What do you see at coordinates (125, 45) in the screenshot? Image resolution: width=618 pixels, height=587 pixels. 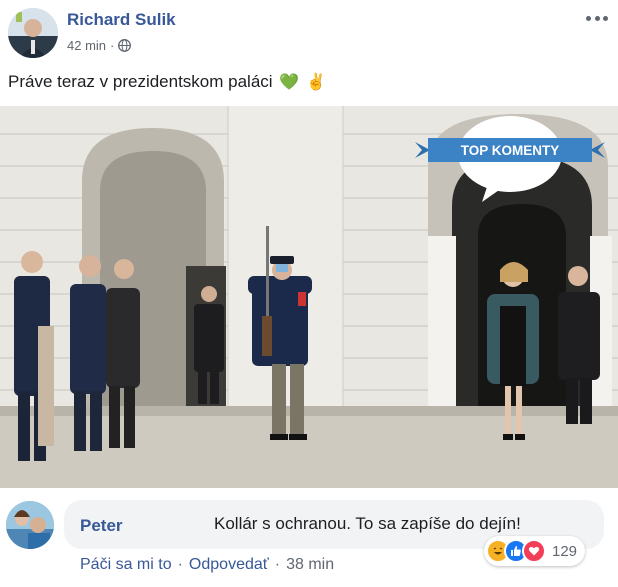 I see `globe-icon` at bounding box center [125, 45].